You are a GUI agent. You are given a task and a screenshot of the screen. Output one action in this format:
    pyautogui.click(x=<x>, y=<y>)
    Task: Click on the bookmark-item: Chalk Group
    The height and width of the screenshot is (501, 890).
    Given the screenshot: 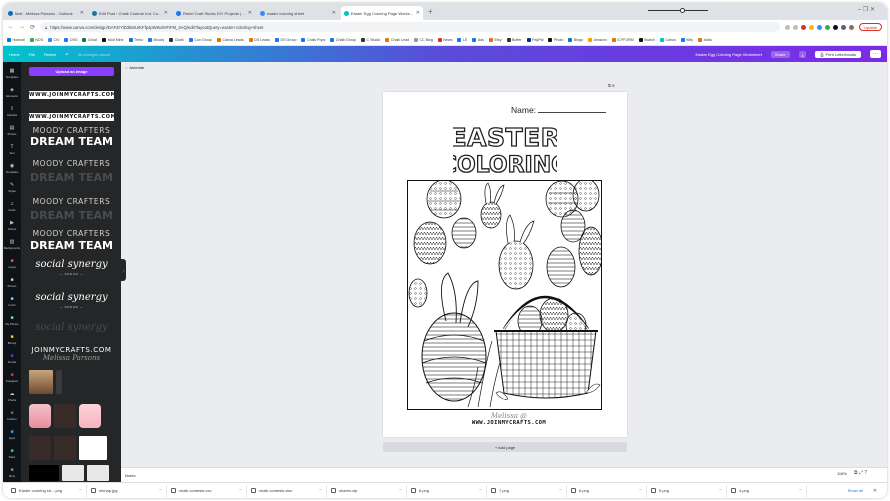 What is the action you would take?
    pyautogui.click(x=343, y=39)
    